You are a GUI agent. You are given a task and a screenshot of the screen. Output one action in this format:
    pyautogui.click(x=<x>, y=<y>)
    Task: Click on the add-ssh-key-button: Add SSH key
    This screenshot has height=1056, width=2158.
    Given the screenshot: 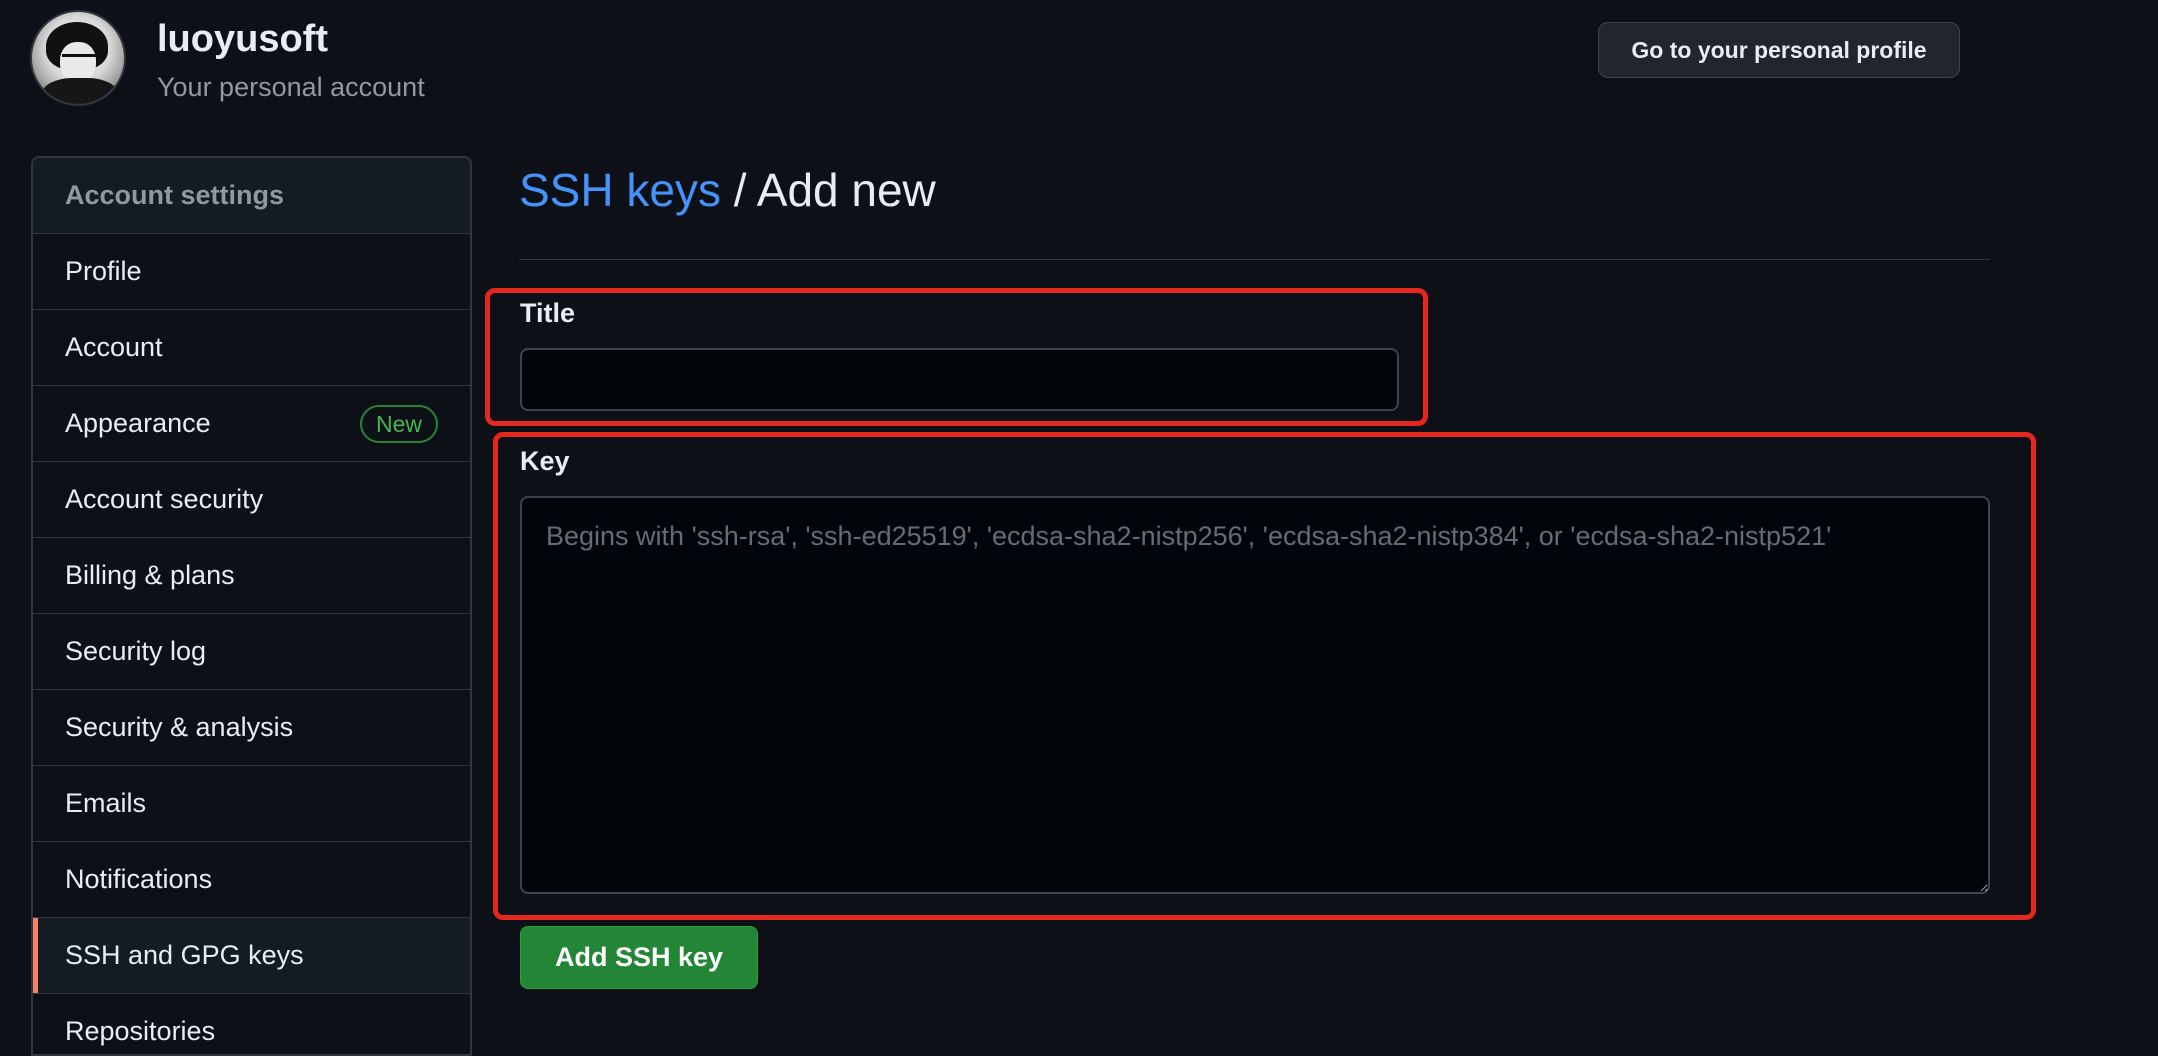 What is the action you would take?
    pyautogui.click(x=639, y=957)
    